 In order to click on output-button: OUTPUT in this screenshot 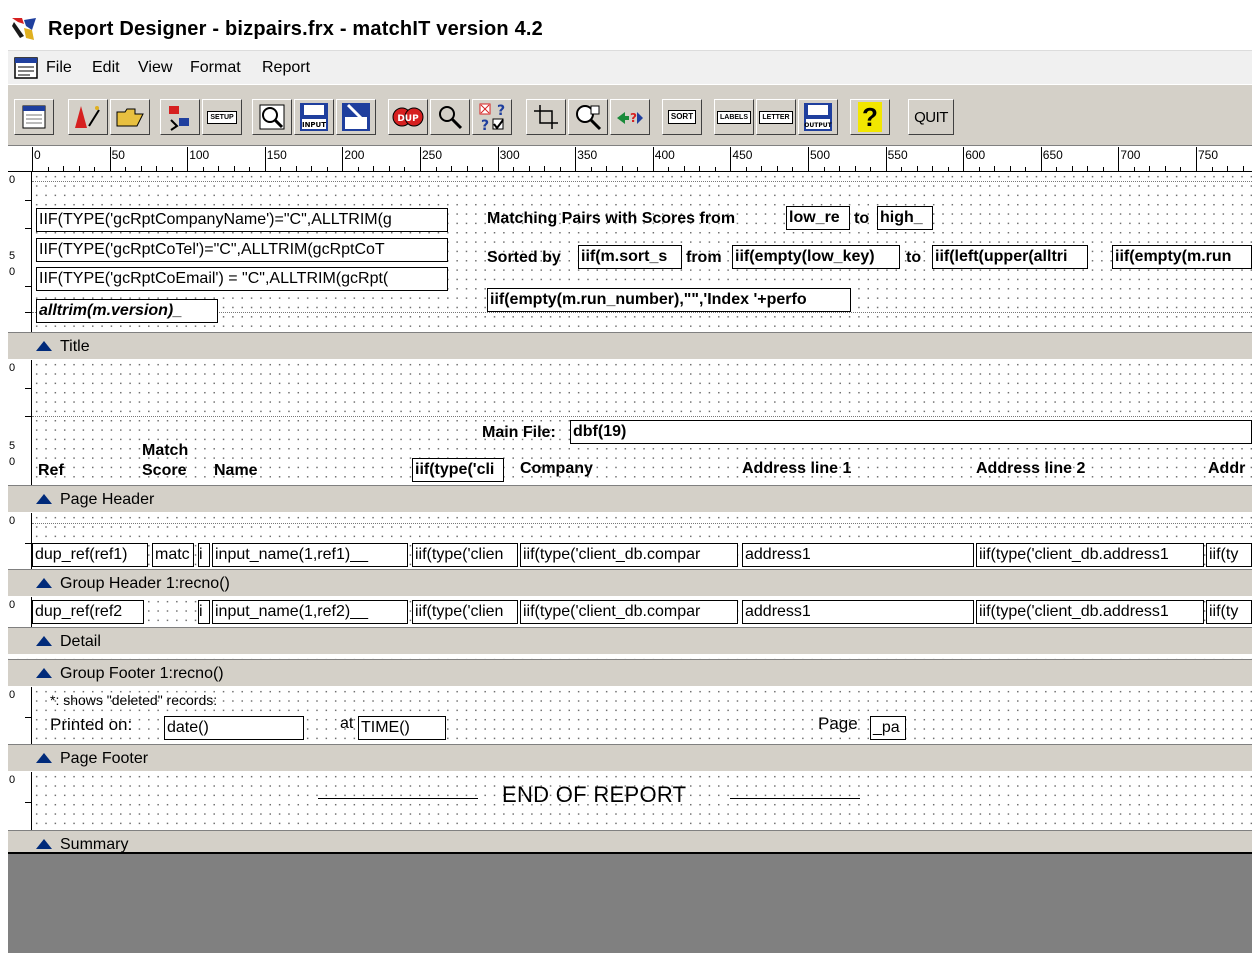, I will do `click(818, 117)`.